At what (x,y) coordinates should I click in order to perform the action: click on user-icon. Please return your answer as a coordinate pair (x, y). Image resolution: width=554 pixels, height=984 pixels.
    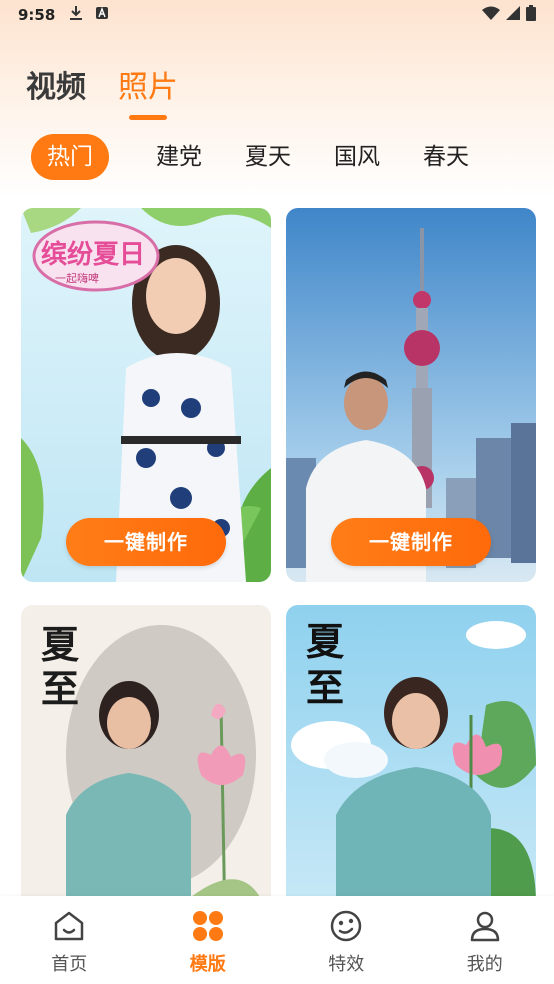
    Looking at the image, I should click on (485, 926).